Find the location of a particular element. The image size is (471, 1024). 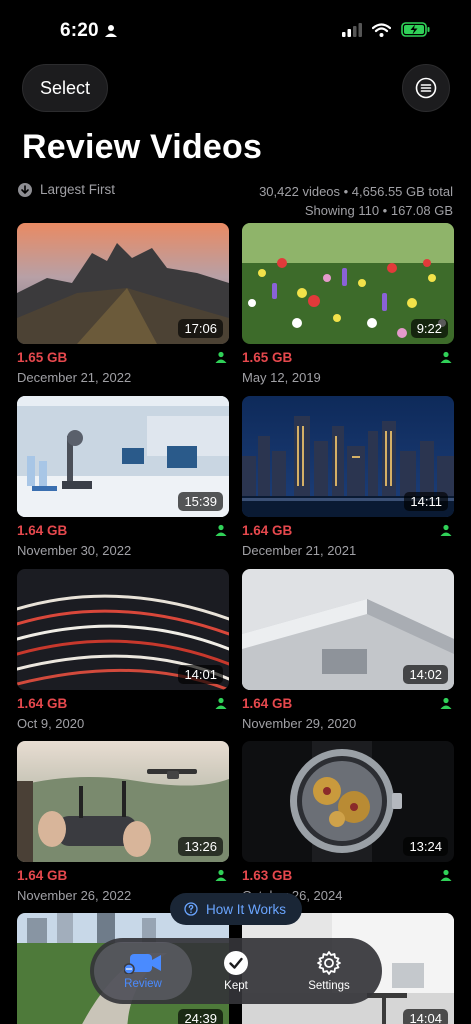

gear-icon is located at coordinates (329, 963).